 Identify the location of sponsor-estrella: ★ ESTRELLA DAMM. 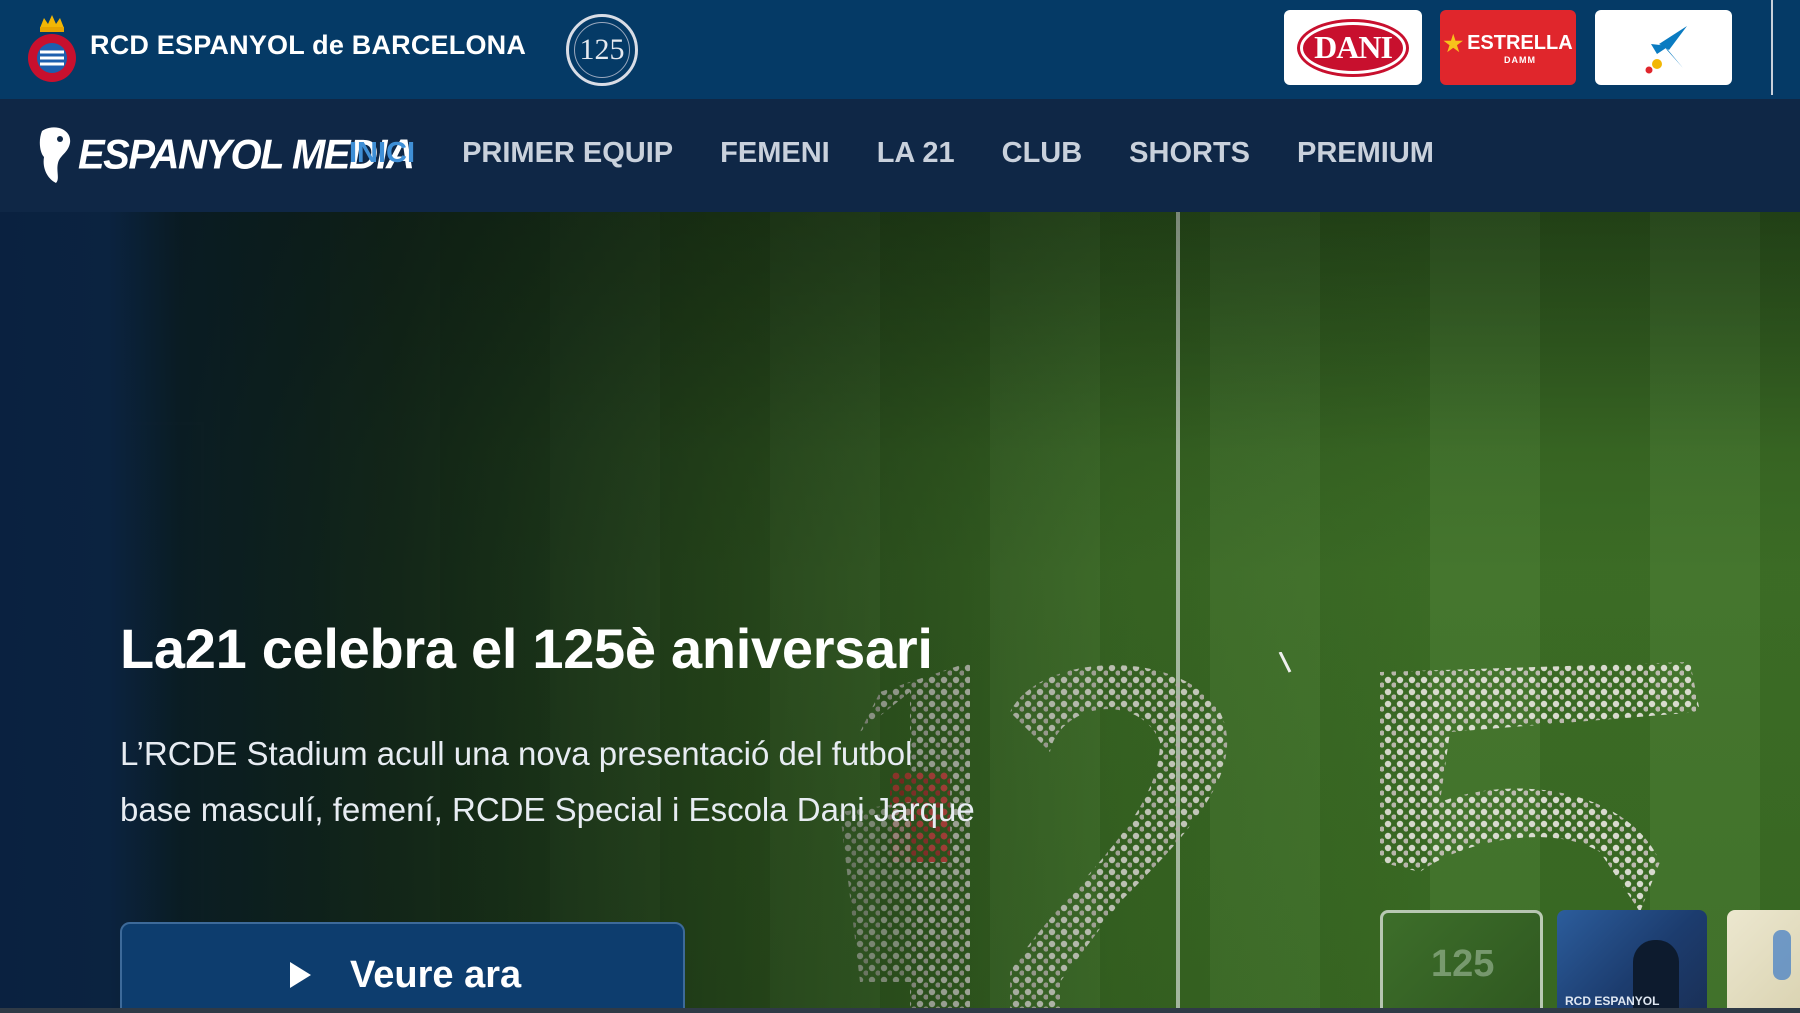
(1508, 47).